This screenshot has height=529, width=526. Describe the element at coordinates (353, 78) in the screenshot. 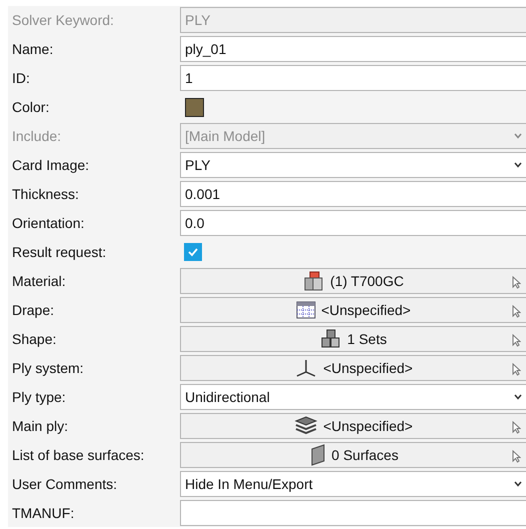

I see `text-field: 1` at that location.